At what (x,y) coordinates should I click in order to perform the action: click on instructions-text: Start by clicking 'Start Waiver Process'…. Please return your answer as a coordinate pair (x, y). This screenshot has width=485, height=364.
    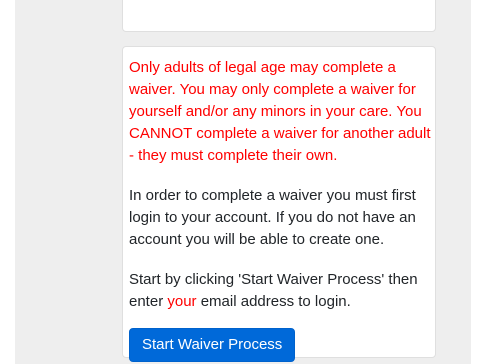
    Looking at the image, I should click on (280, 291).